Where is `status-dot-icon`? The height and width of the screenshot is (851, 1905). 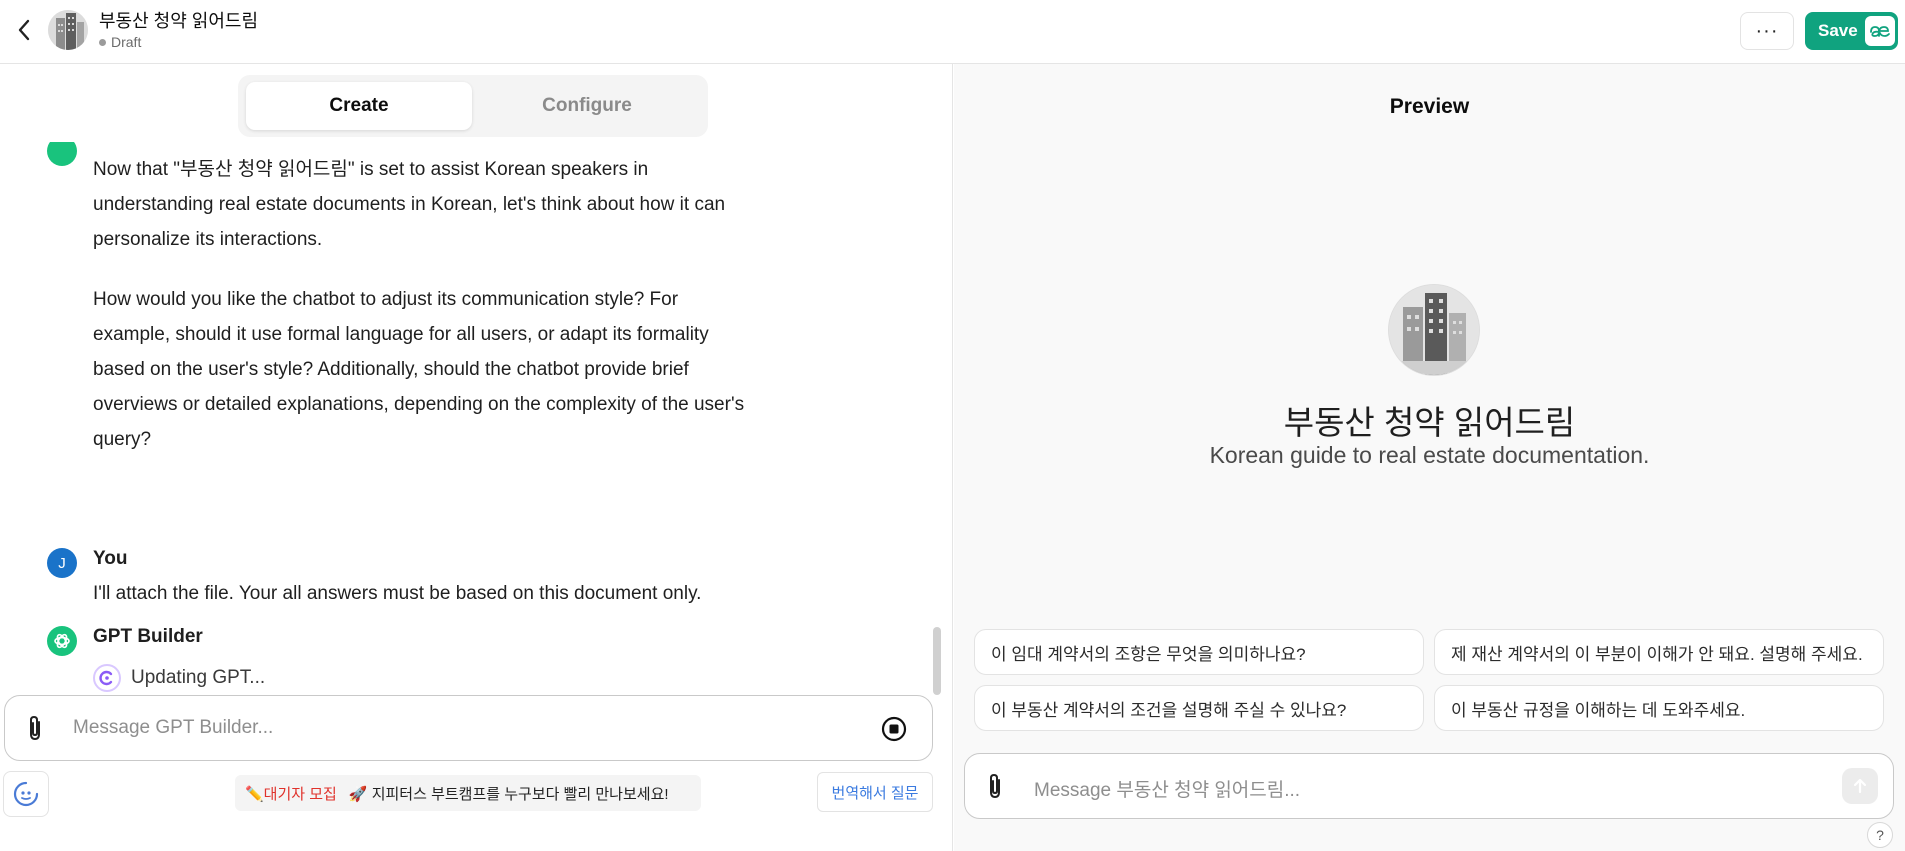 status-dot-icon is located at coordinates (102, 42).